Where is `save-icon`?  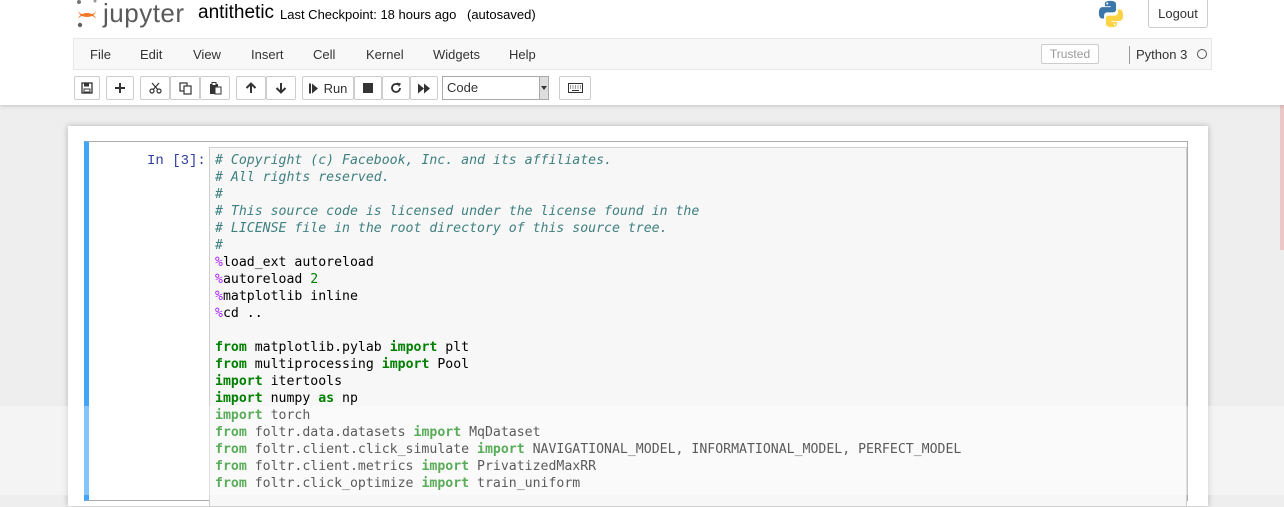
save-icon is located at coordinates (87, 88).